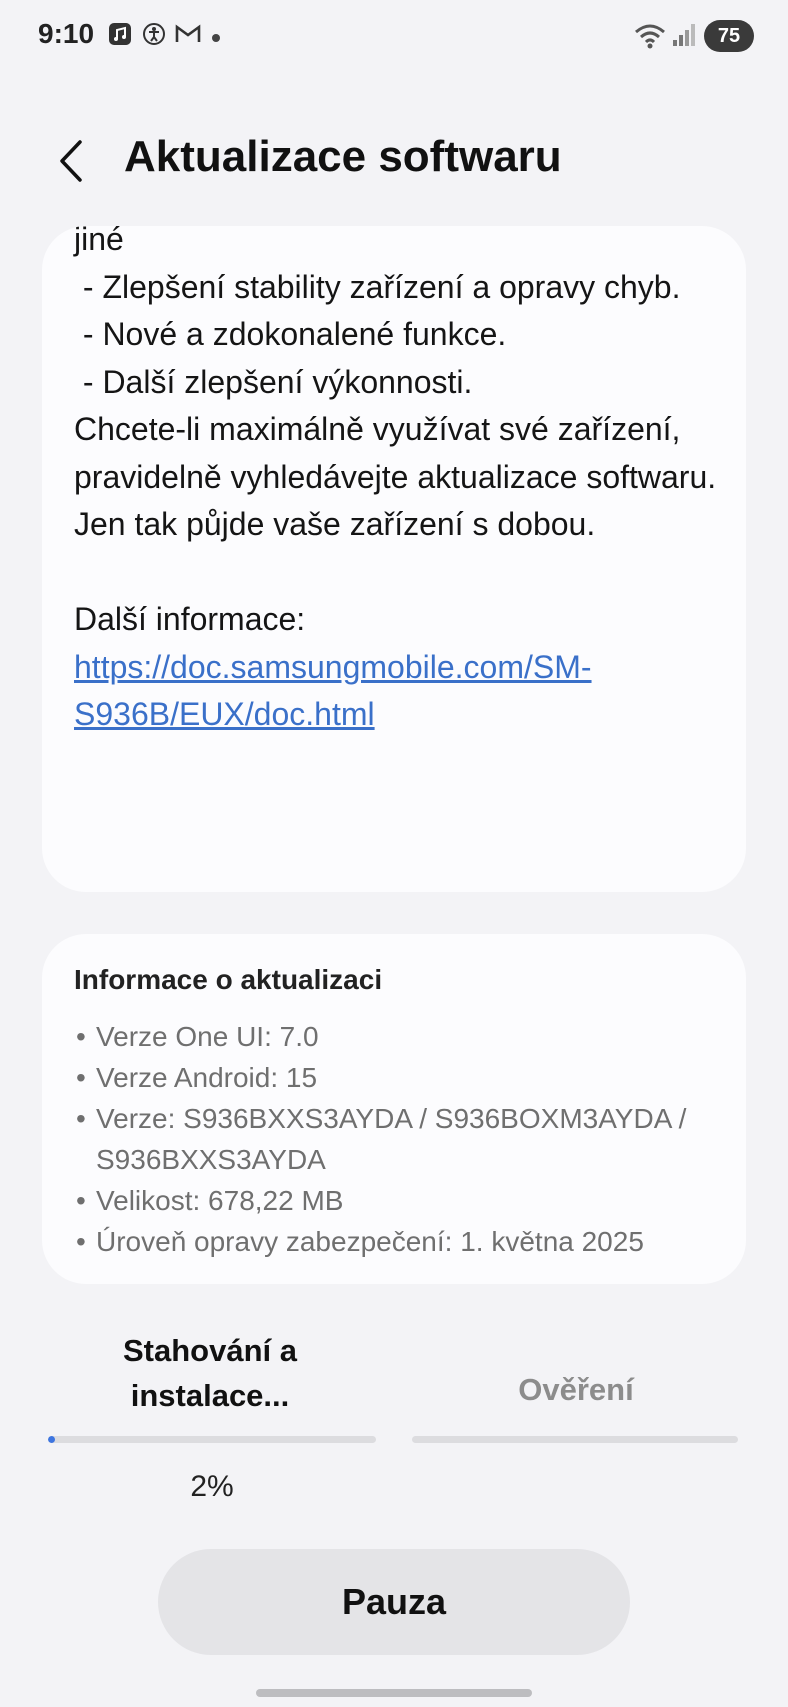  I want to click on verification-progress-bar, so click(575, 1439).